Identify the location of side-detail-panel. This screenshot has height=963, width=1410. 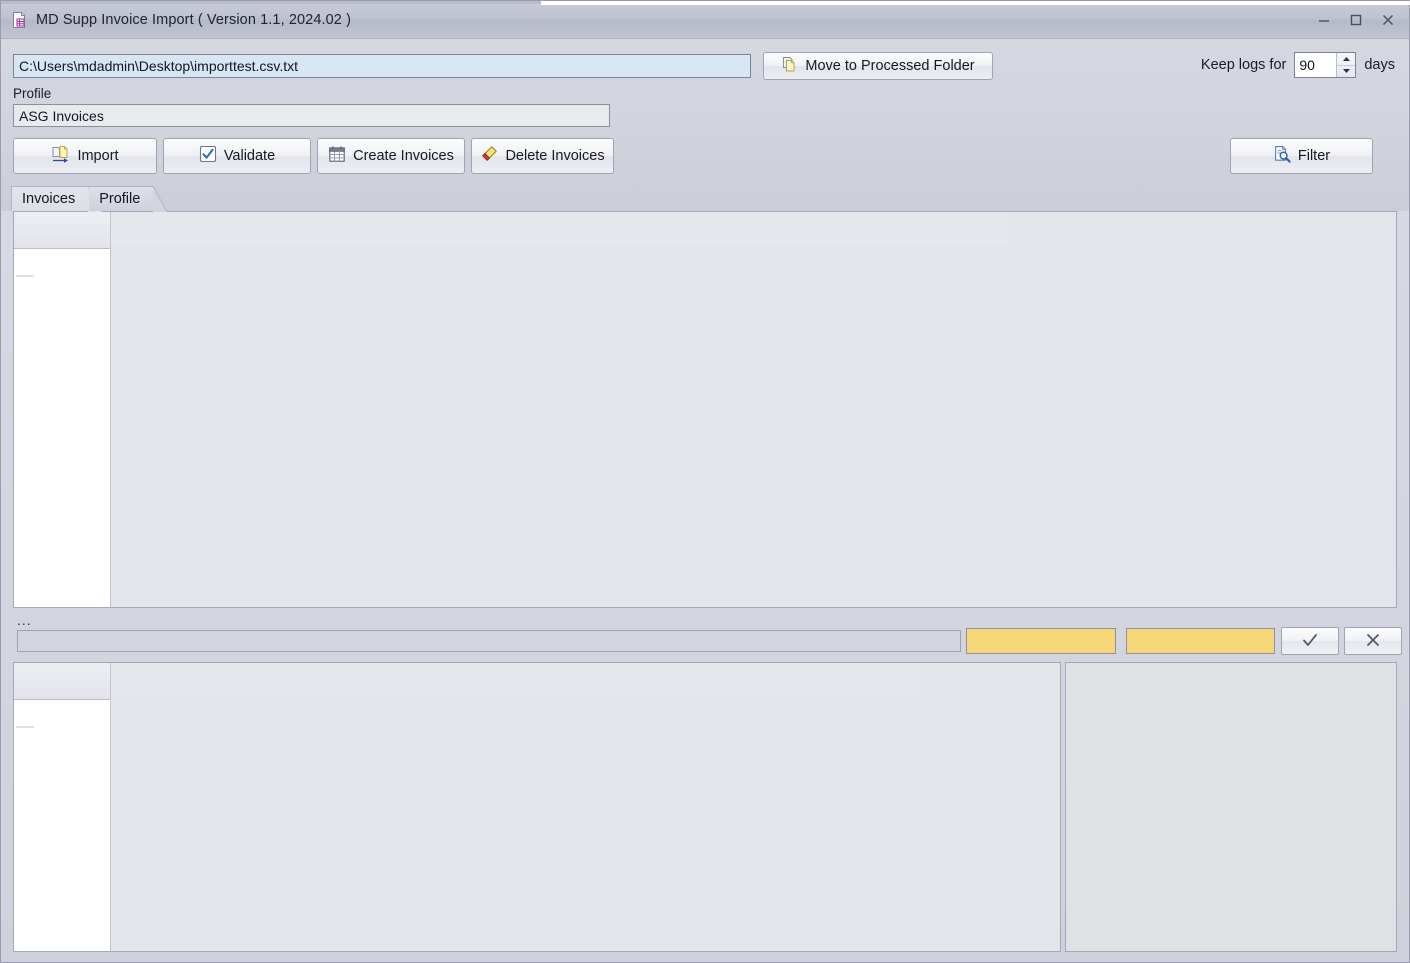
(1231, 807).